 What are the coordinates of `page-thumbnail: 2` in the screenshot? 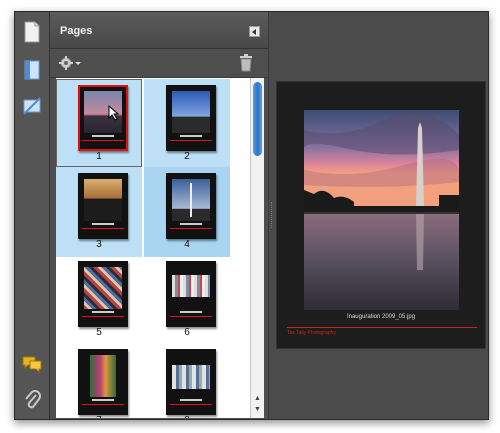 It's located at (187, 124).